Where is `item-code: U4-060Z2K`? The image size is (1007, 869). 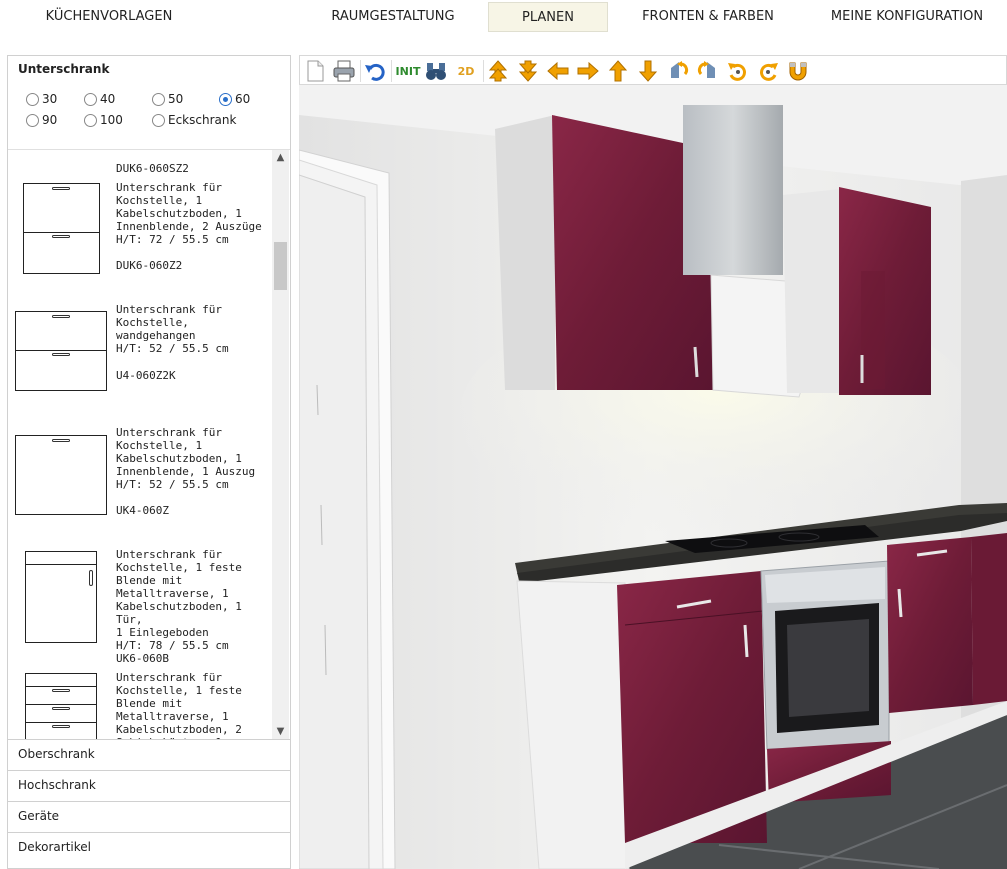 item-code: U4-060Z2K is located at coordinates (146, 375).